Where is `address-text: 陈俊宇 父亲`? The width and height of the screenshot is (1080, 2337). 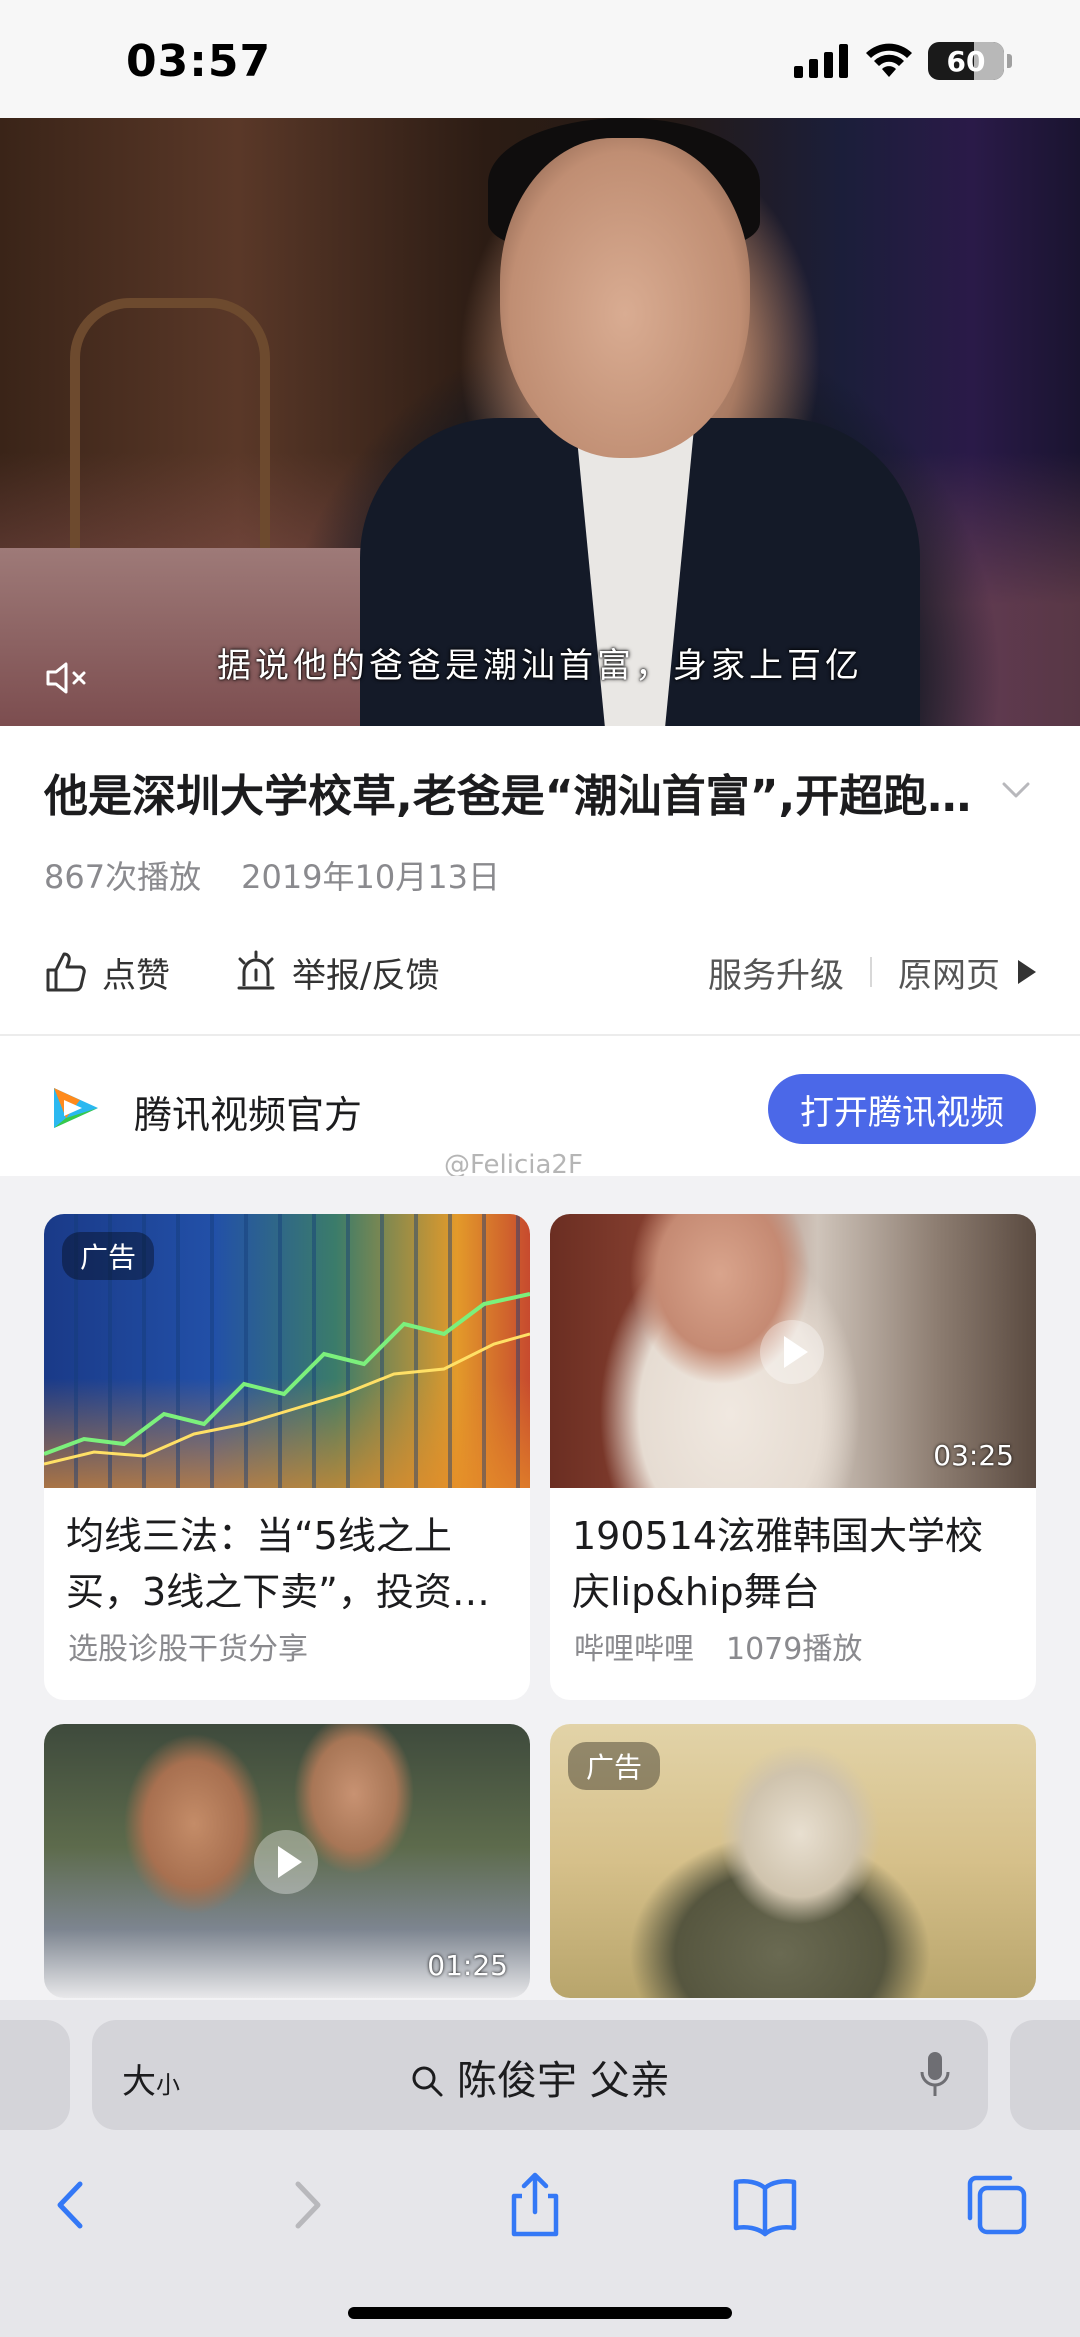 address-text: 陈俊宇 父亲 is located at coordinates (540, 2077).